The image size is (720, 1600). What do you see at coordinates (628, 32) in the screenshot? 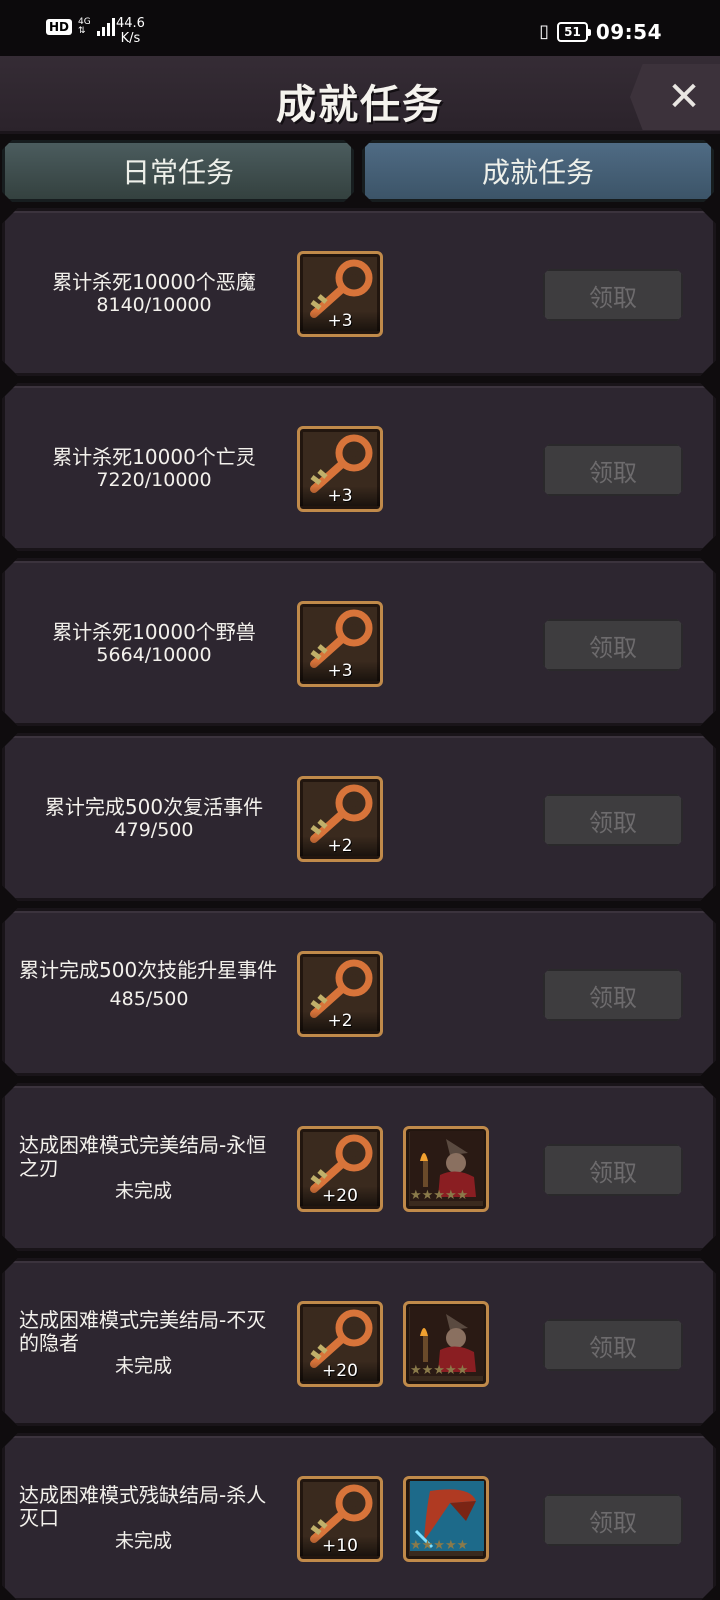
I see `clock: 09:54` at bounding box center [628, 32].